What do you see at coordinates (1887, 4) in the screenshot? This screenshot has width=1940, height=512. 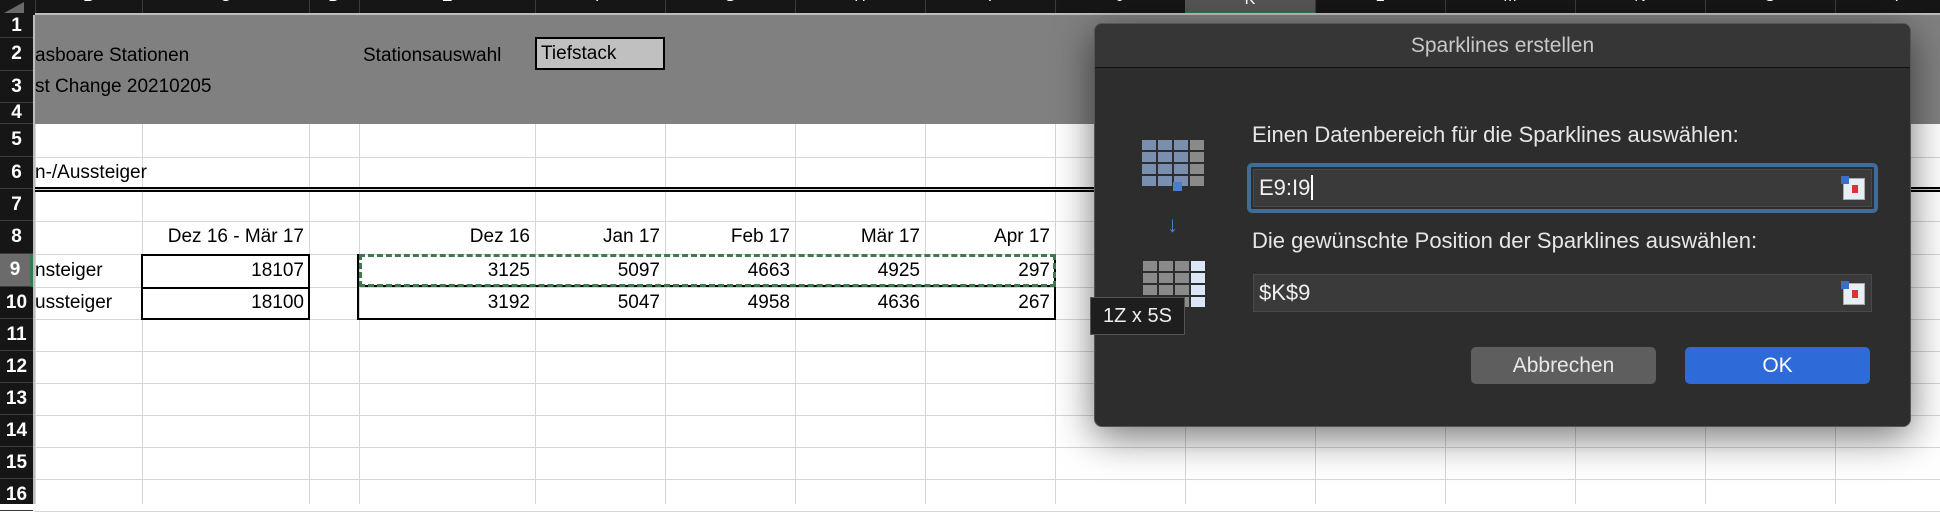 I see `column-header: P` at bounding box center [1887, 4].